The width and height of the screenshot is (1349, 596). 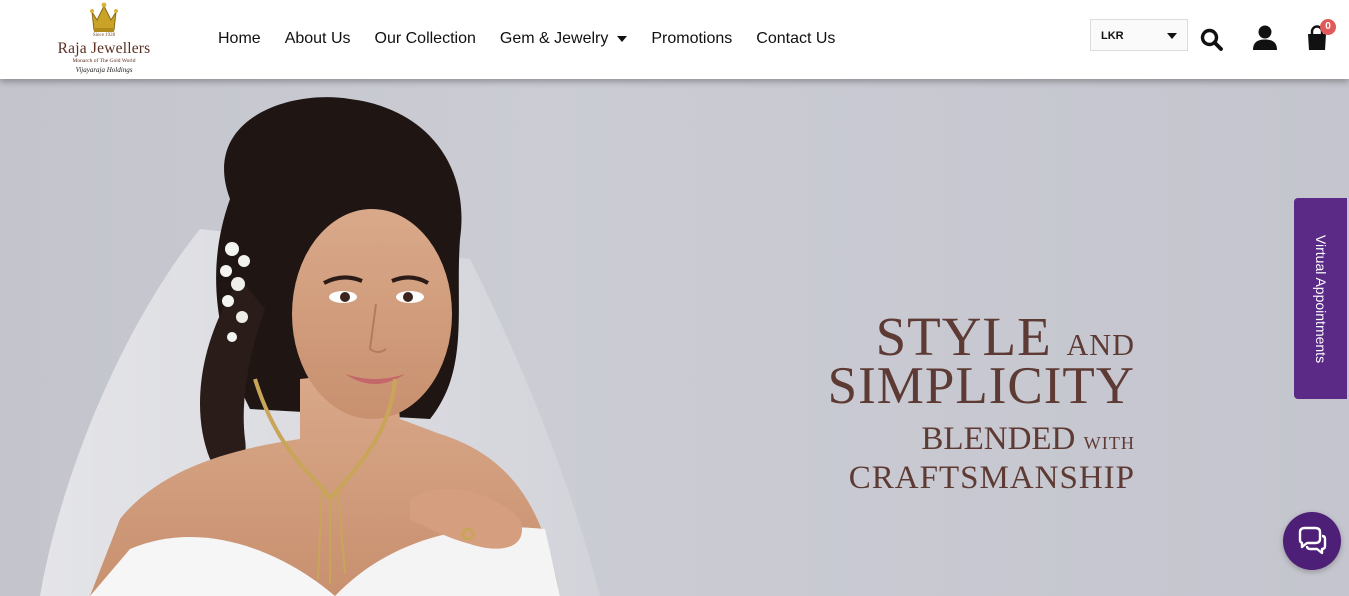 I want to click on logo-wordmark: Raja Jewellers, so click(x=104, y=48).